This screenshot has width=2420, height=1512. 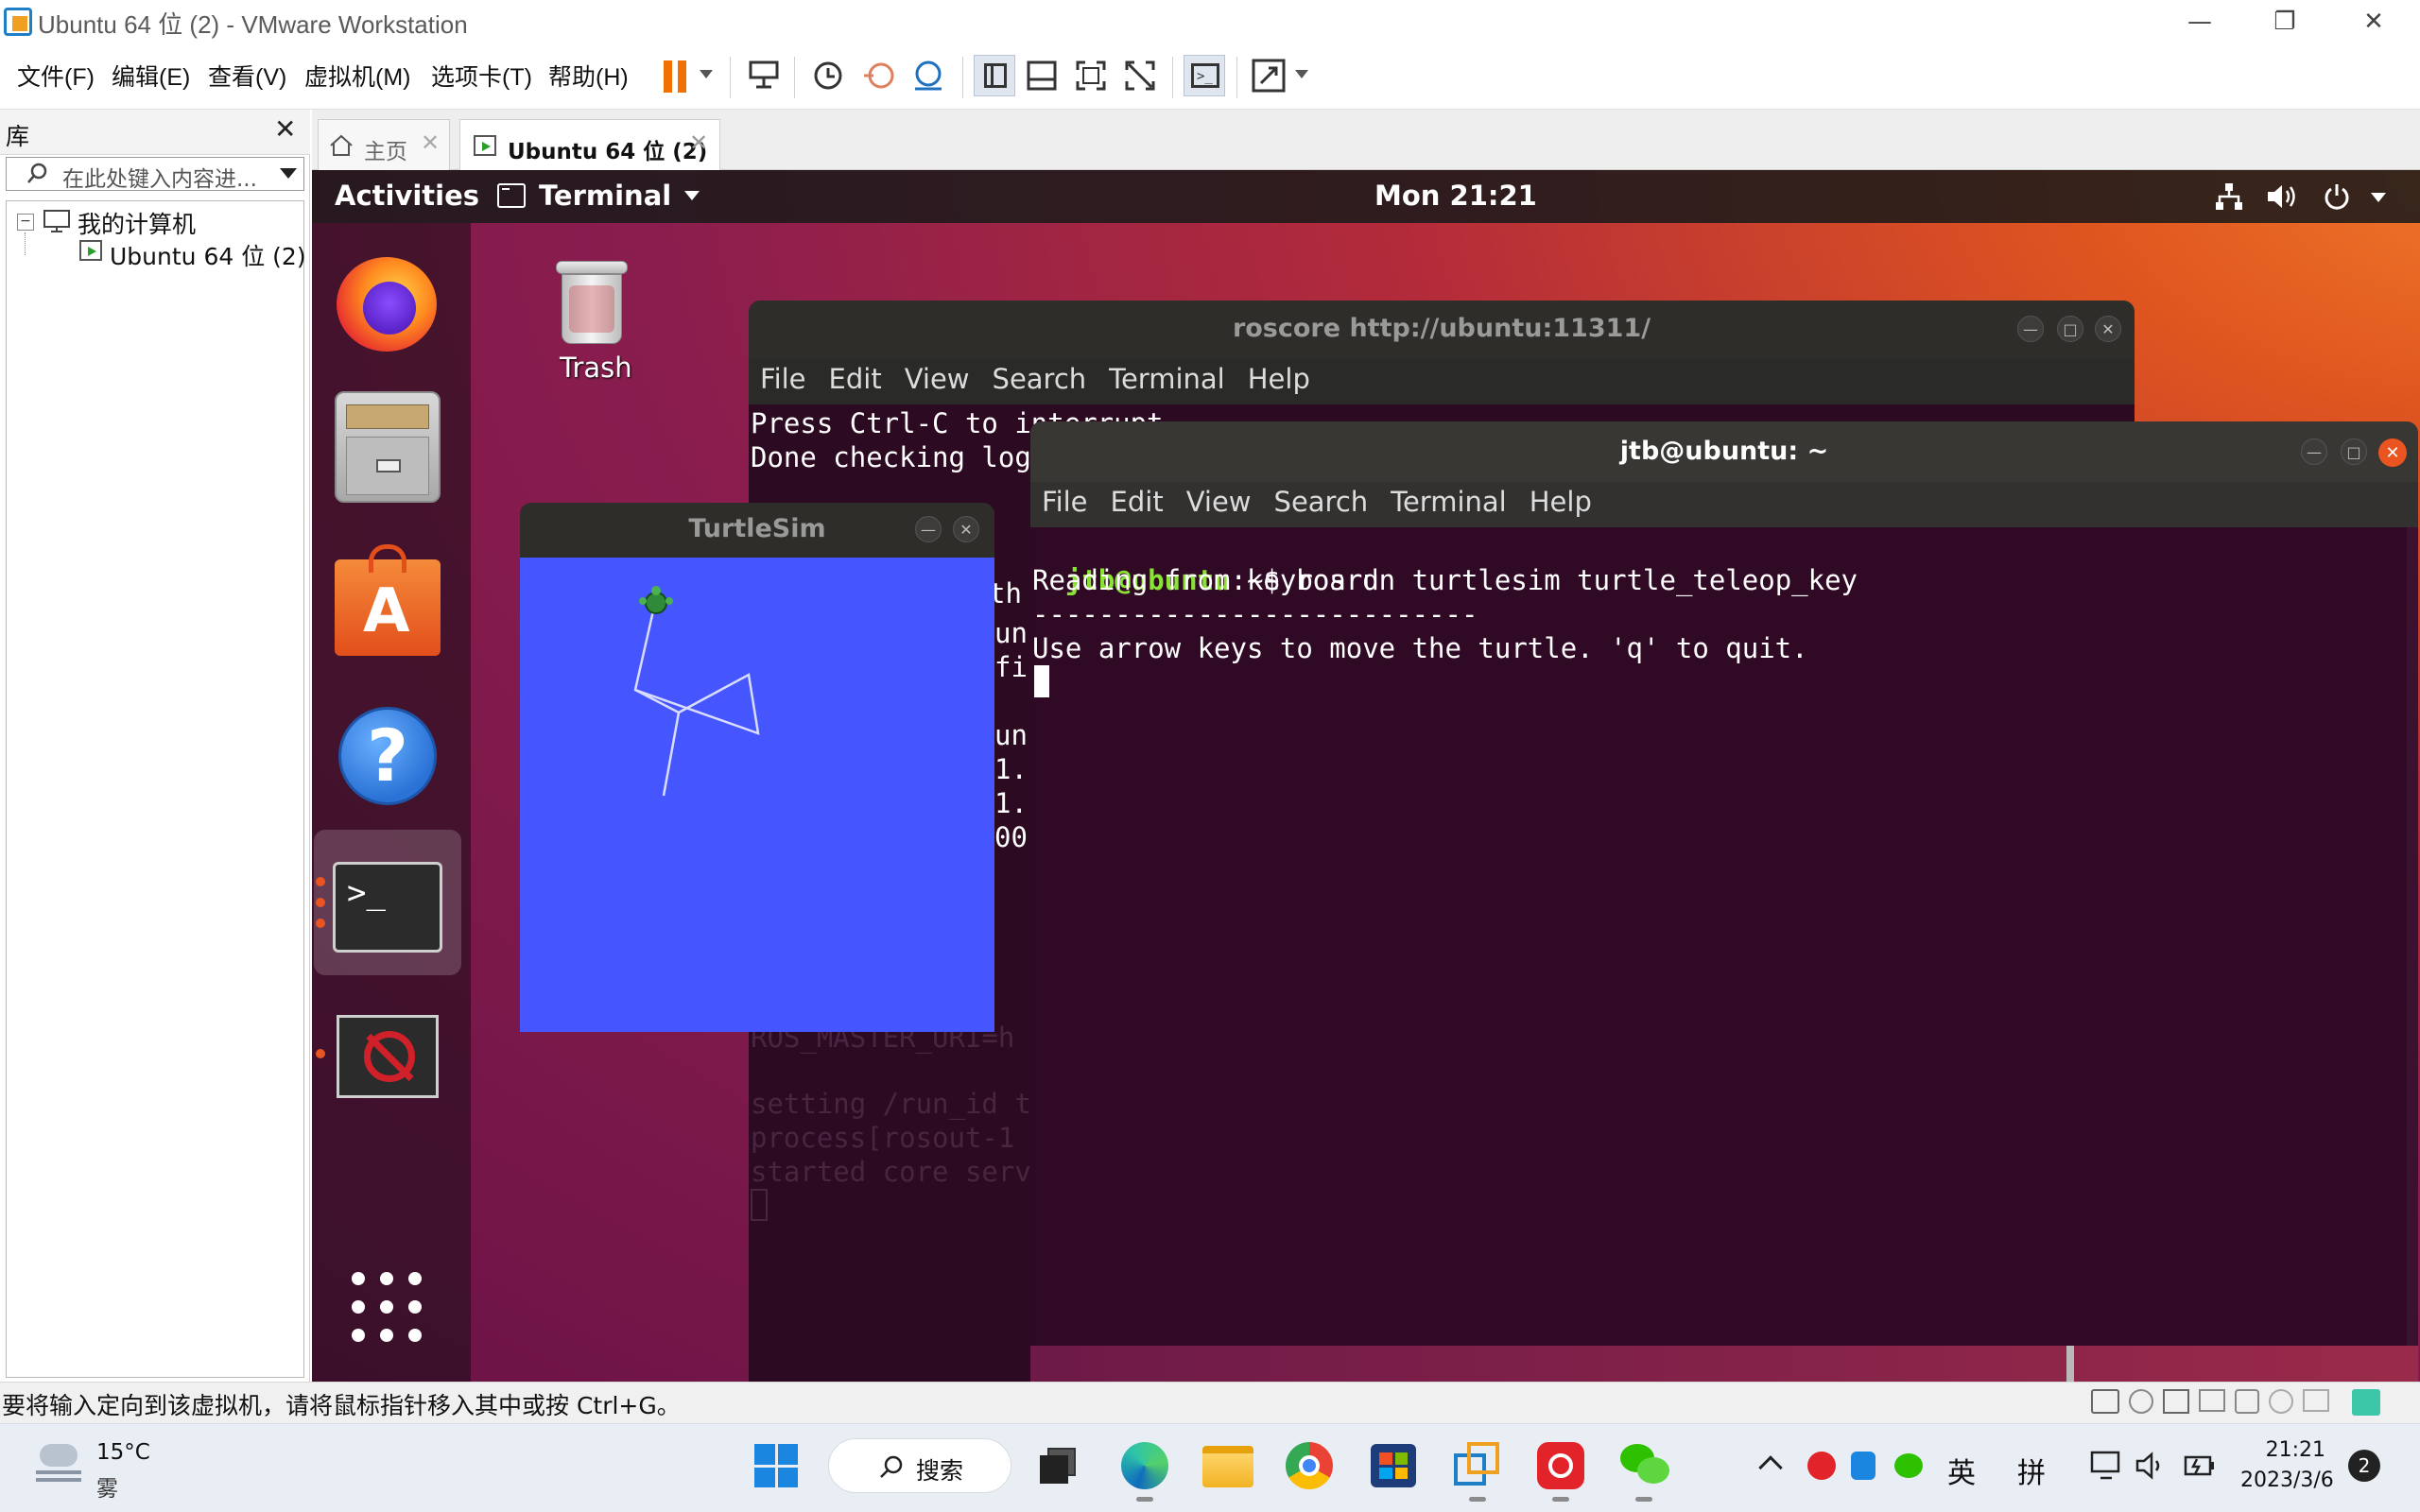 I want to click on stretch-dropdown-icon, so click(x=1302, y=74).